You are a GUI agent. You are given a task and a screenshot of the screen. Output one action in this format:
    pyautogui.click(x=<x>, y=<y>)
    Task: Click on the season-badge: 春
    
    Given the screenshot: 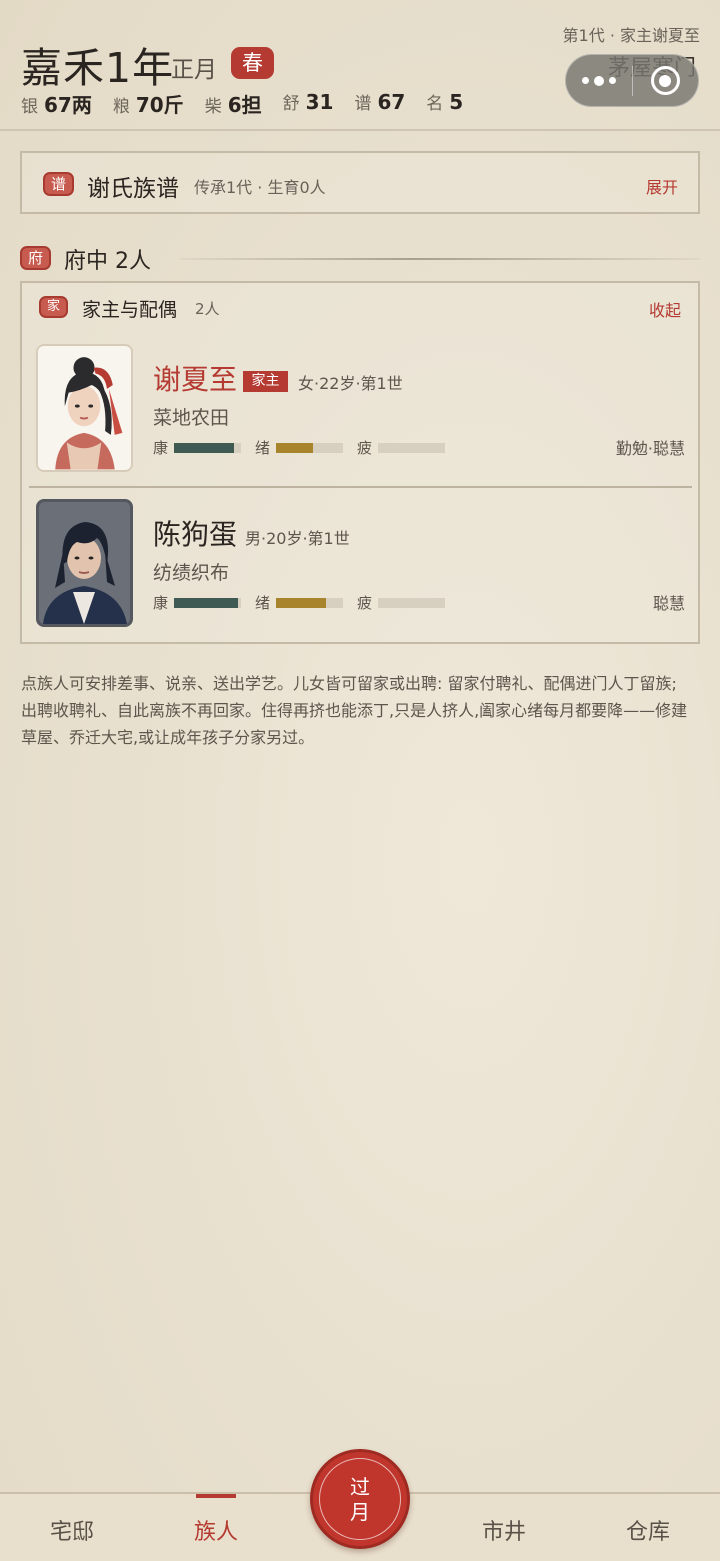 What is the action you would take?
    pyautogui.click(x=252, y=63)
    